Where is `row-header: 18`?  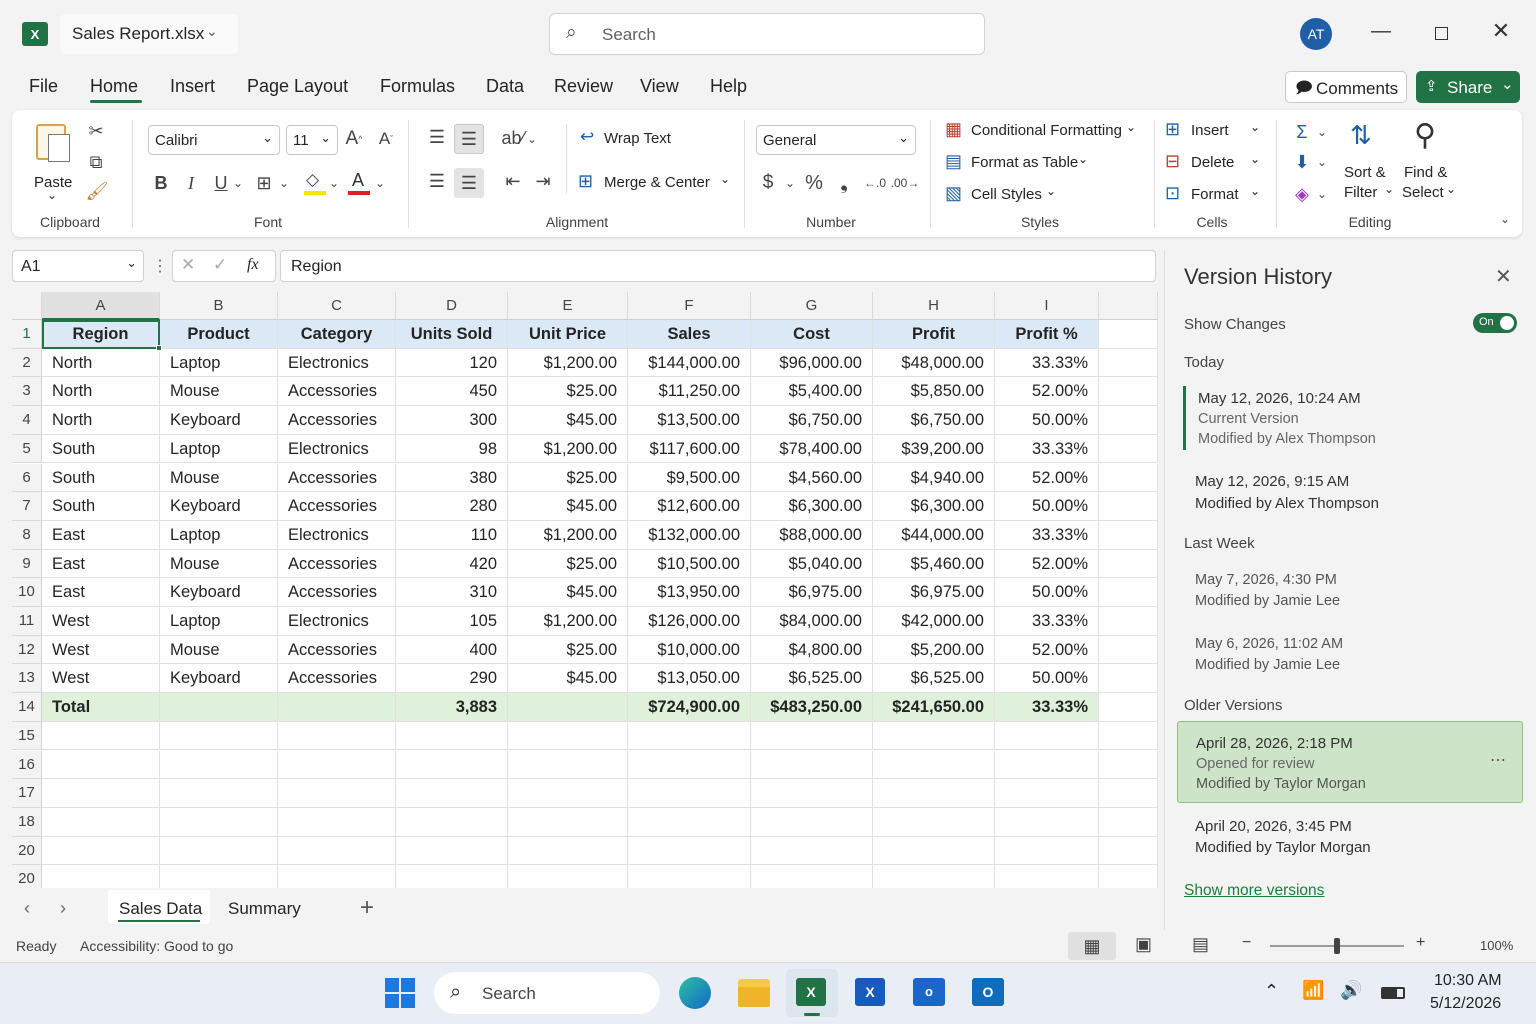 row-header: 18 is located at coordinates (27, 822).